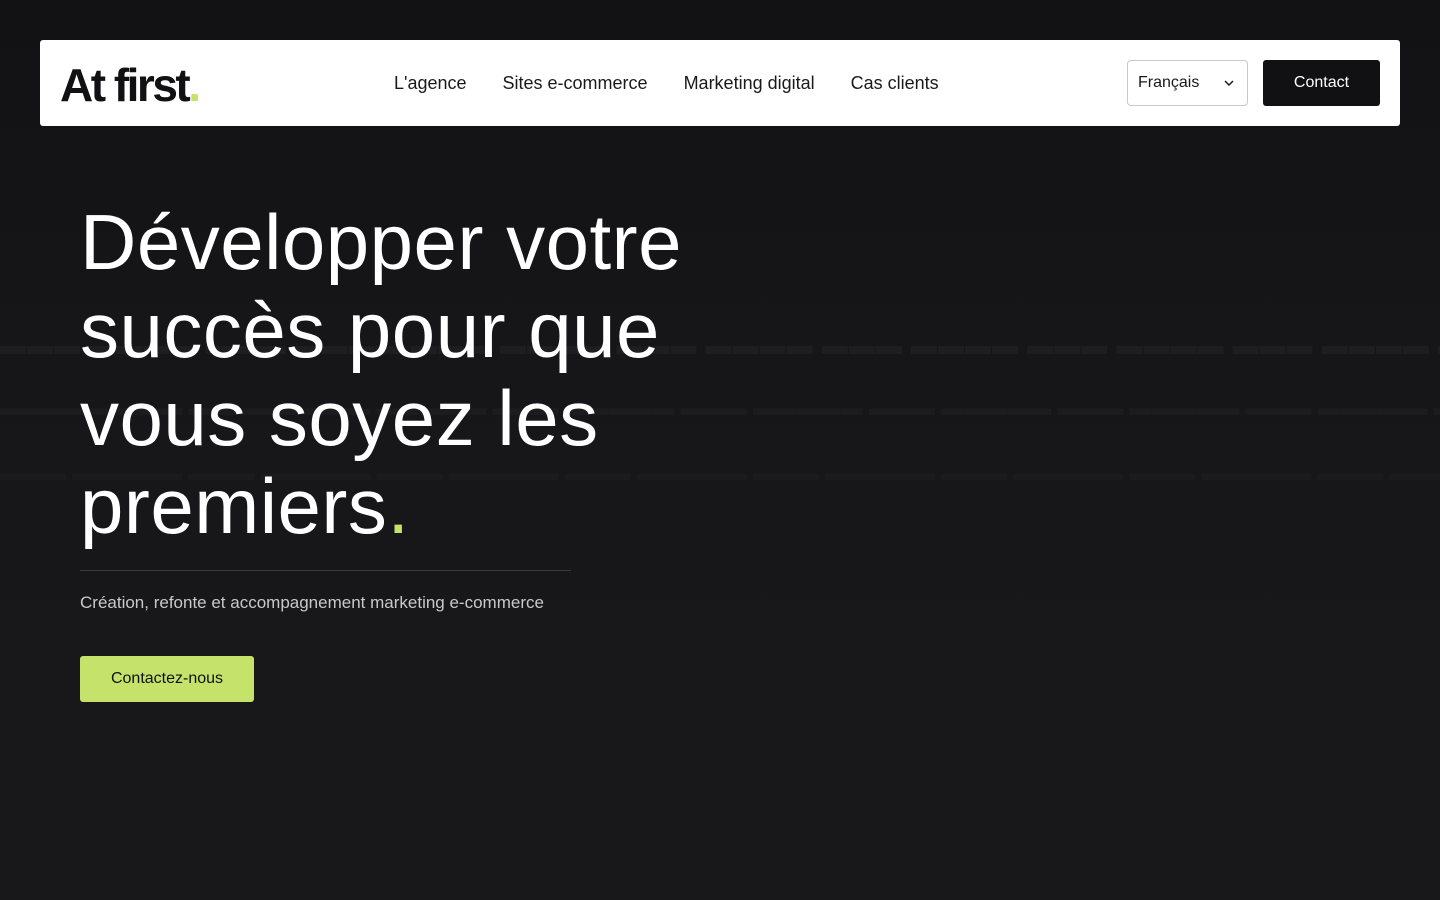 The height and width of the screenshot is (900, 1440). What do you see at coordinates (325, 570) in the screenshot?
I see `hero-divider` at bounding box center [325, 570].